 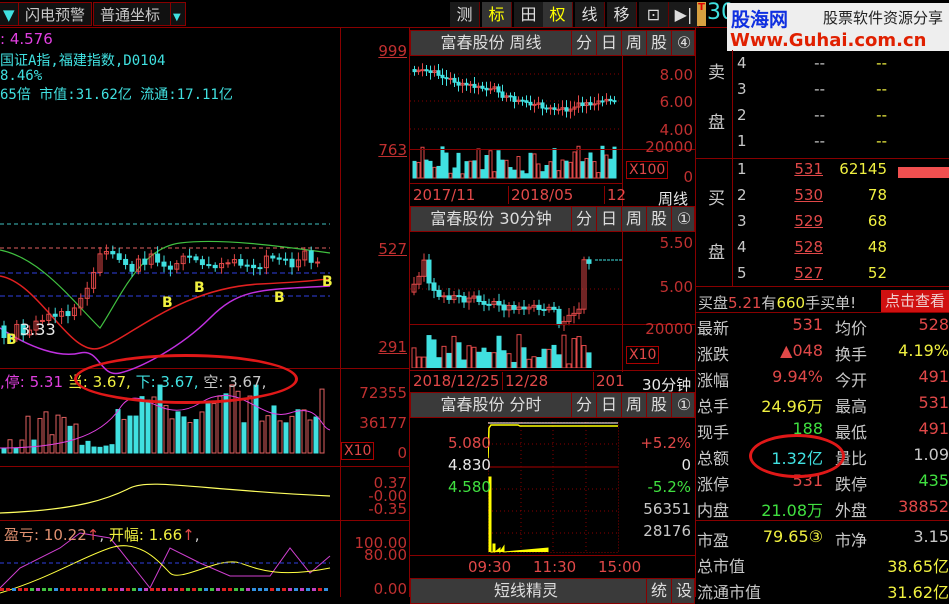 What do you see at coordinates (804, 169) in the screenshot?
I see `buy-price: 531` at bounding box center [804, 169].